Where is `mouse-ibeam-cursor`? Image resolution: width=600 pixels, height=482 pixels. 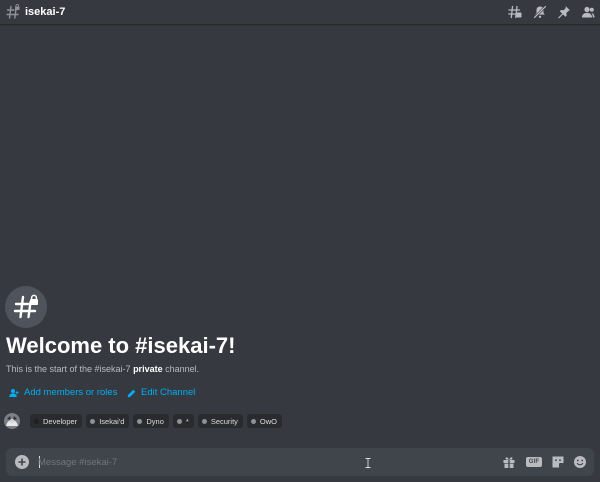 mouse-ibeam-cursor is located at coordinates (368, 463).